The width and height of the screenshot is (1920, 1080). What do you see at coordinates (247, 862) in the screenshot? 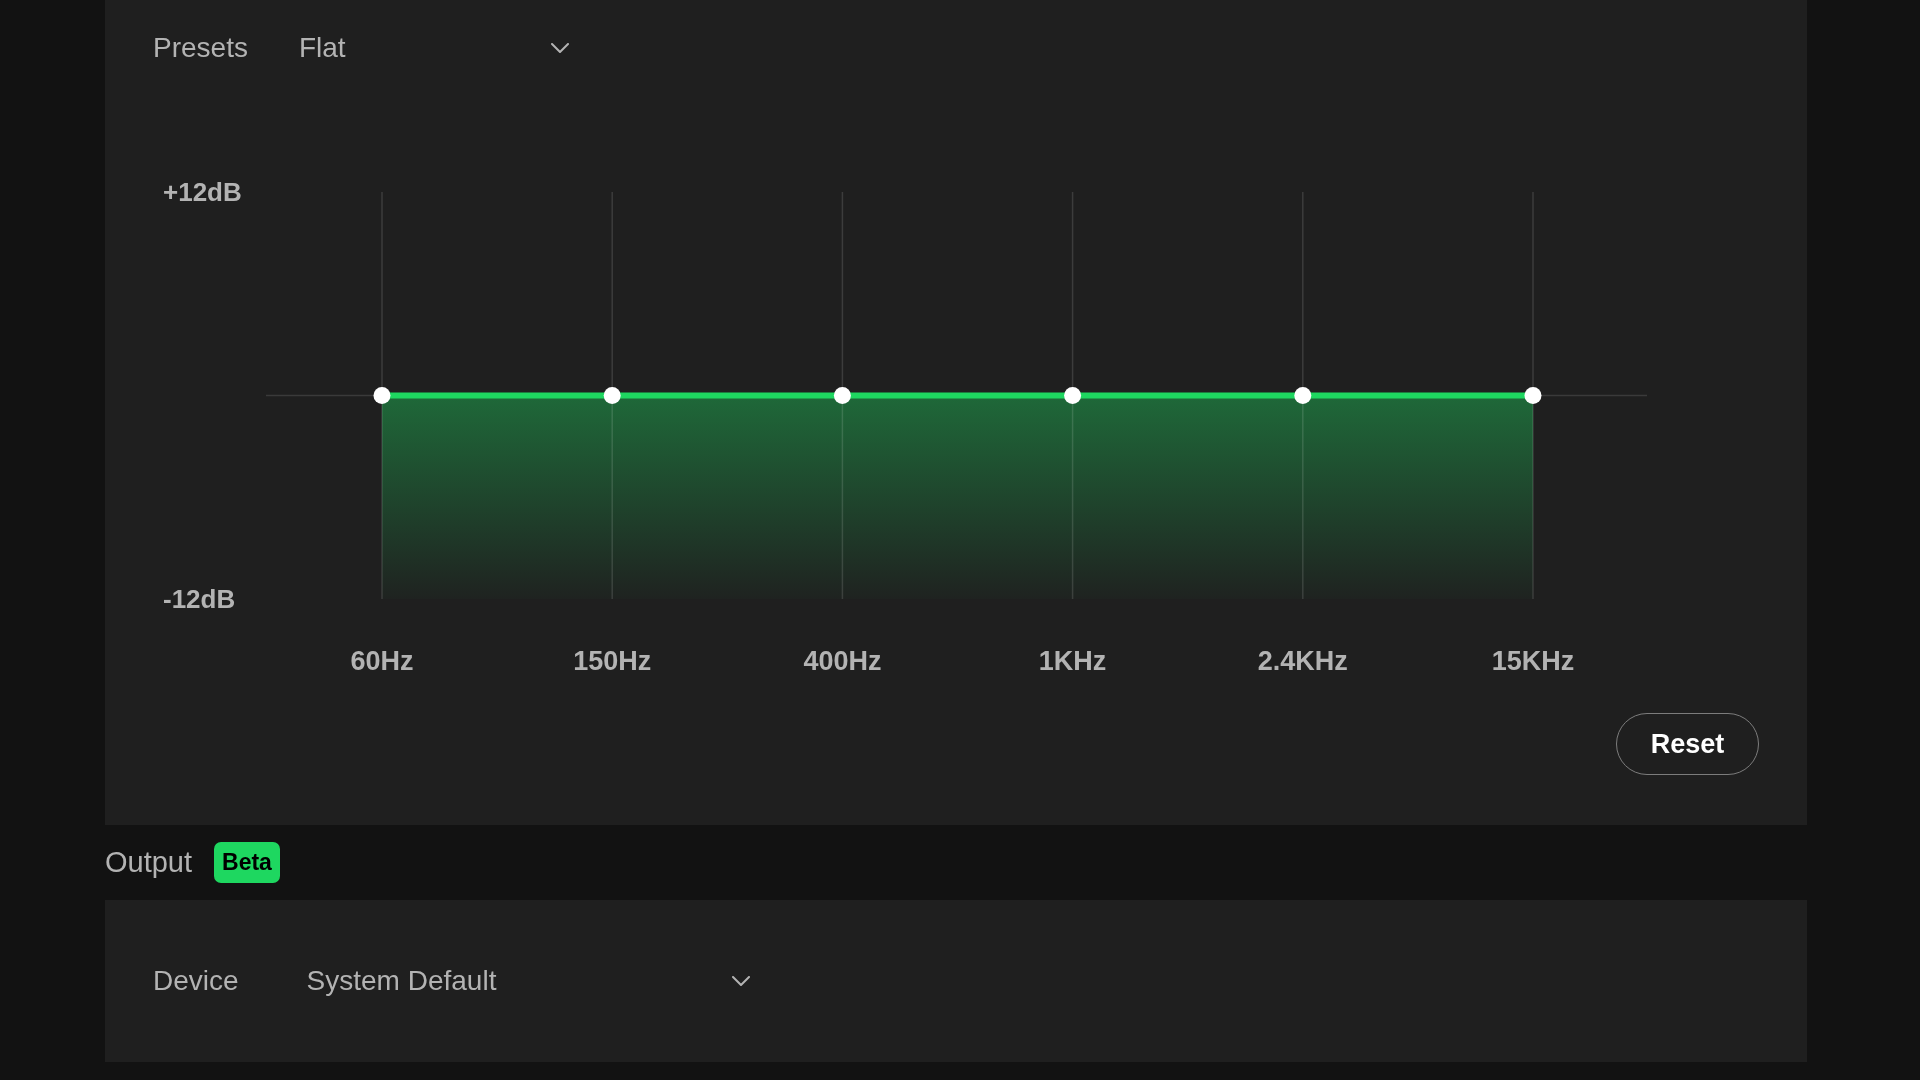
I see `beta-badge: Beta` at bounding box center [247, 862].